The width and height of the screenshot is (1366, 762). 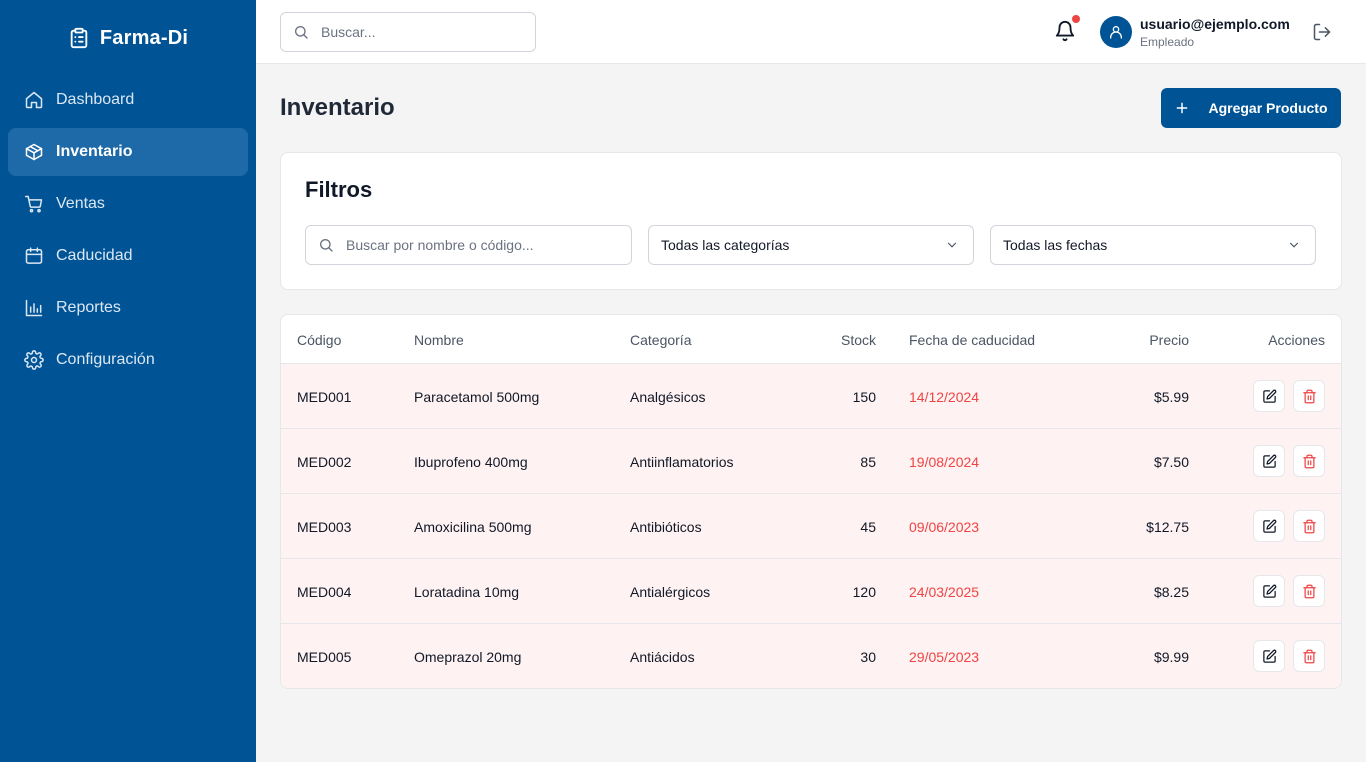 I want to click on cell-name: Omeprazol 20mg, so click(x=468, y=657).